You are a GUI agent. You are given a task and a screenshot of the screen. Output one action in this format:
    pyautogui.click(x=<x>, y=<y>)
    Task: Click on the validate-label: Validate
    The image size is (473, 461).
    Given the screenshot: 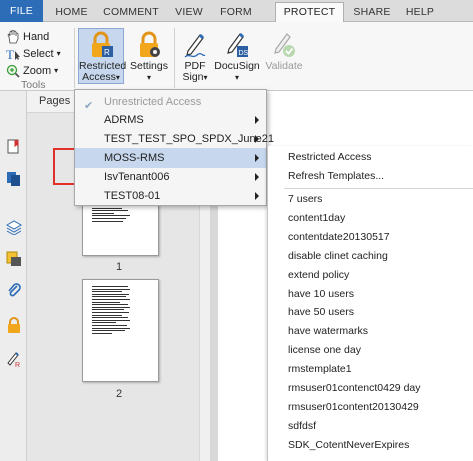 What is the action you would take?
    pyautogui.click(x=284, y=66)
    